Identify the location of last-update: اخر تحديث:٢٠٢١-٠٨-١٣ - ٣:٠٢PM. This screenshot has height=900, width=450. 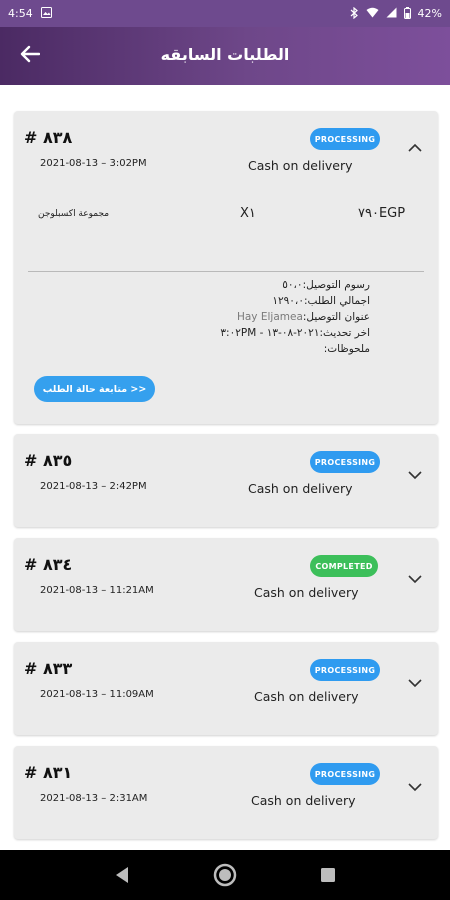
(295, 333).